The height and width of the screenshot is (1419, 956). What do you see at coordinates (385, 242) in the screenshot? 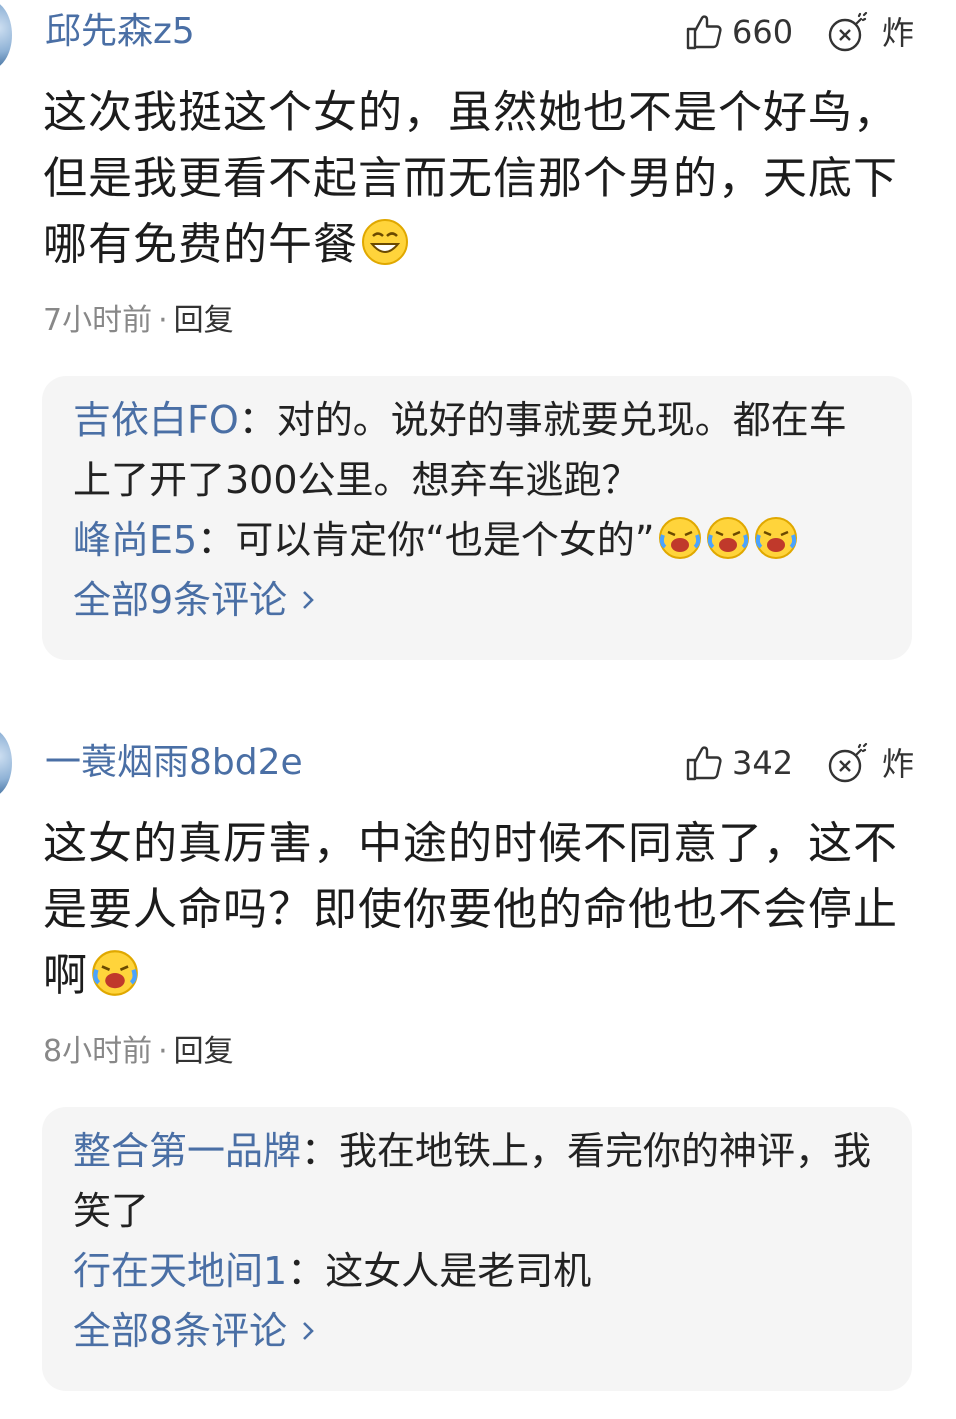
I see `grinning-face-emoji` at bounding box center [385, 242].